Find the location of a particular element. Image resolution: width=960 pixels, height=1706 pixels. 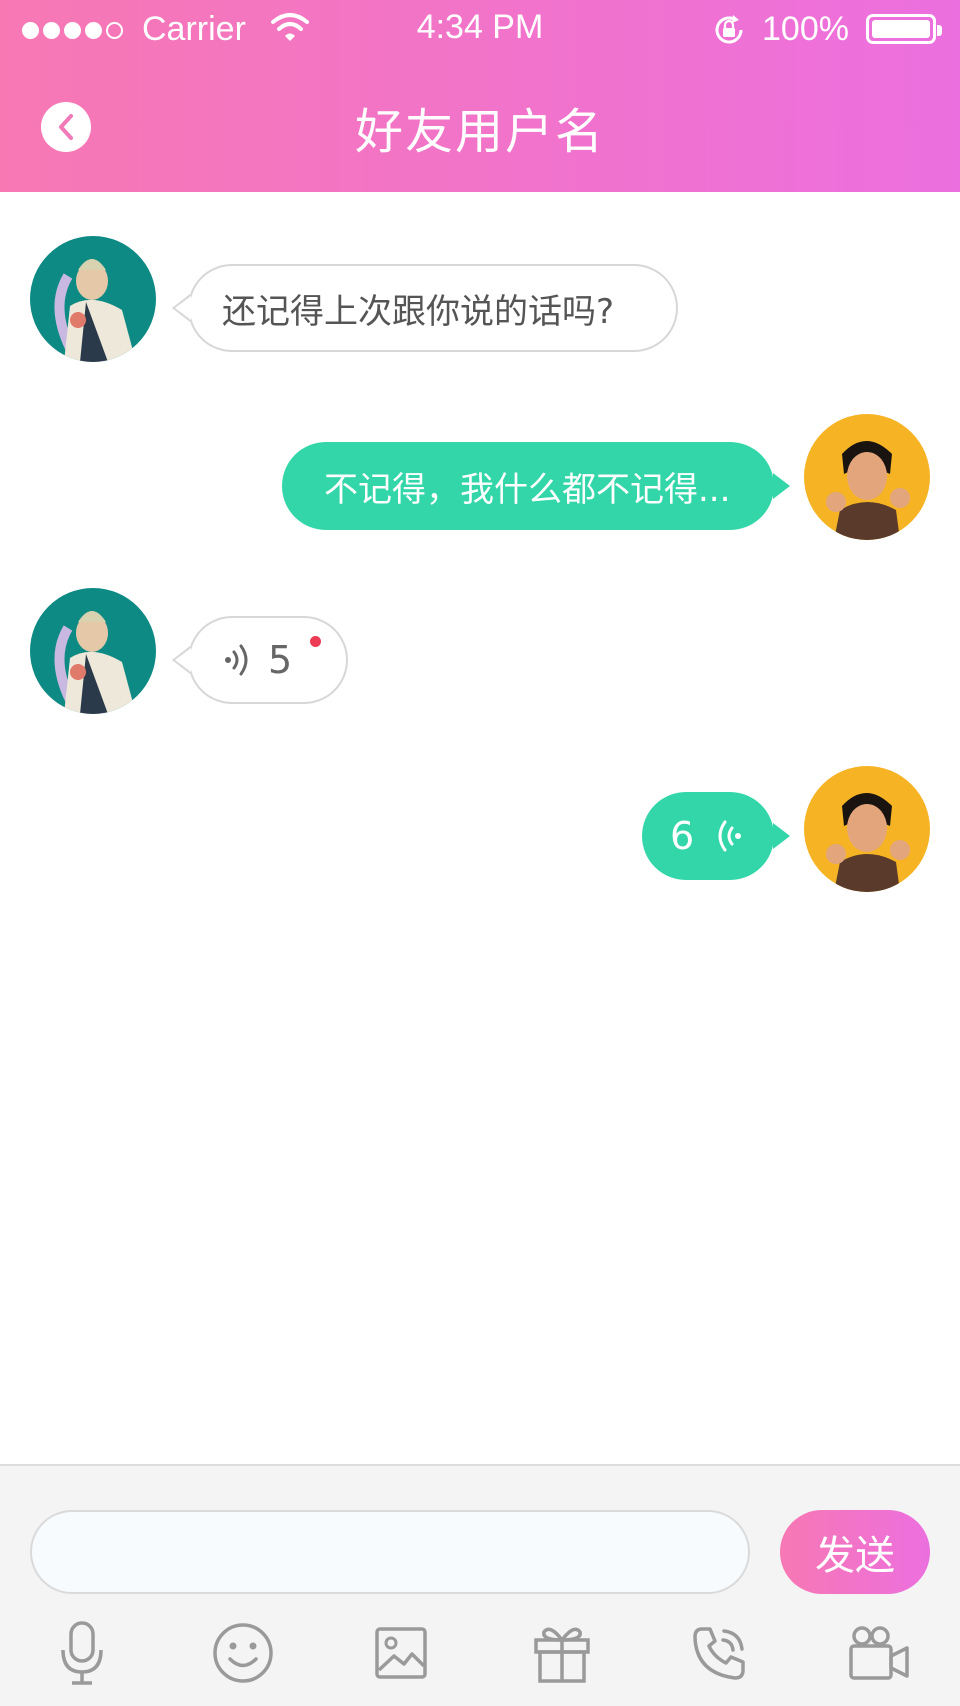

video-call-icon is located at coordinates (879, 1653).